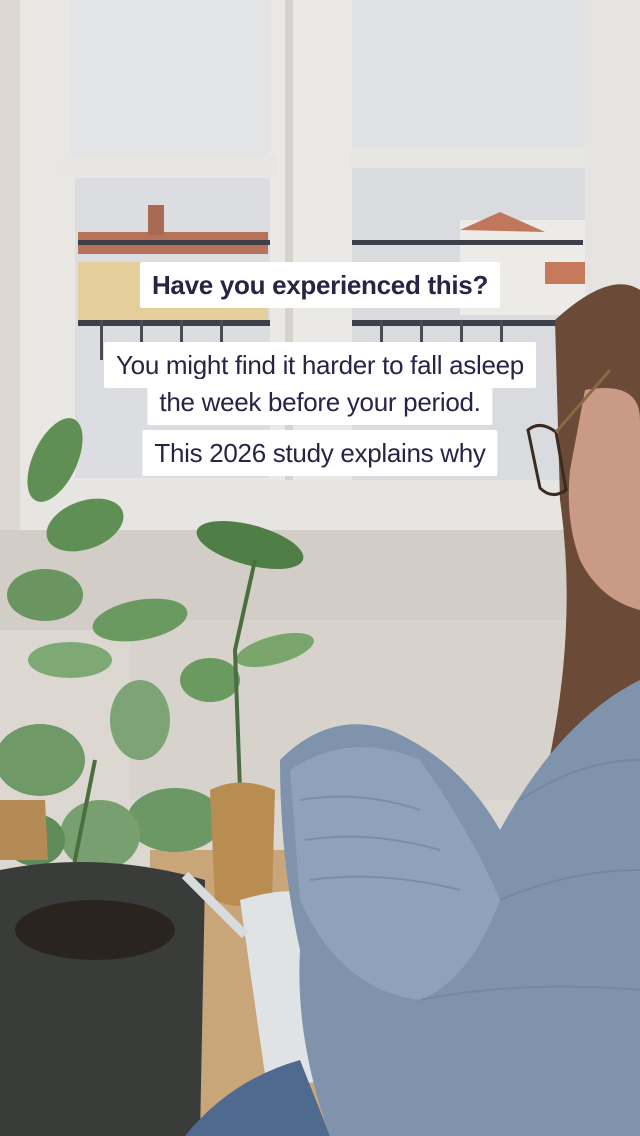  Describe the element at coordinates (169, 166) in the screenshot. I see `transom-left` at that location.